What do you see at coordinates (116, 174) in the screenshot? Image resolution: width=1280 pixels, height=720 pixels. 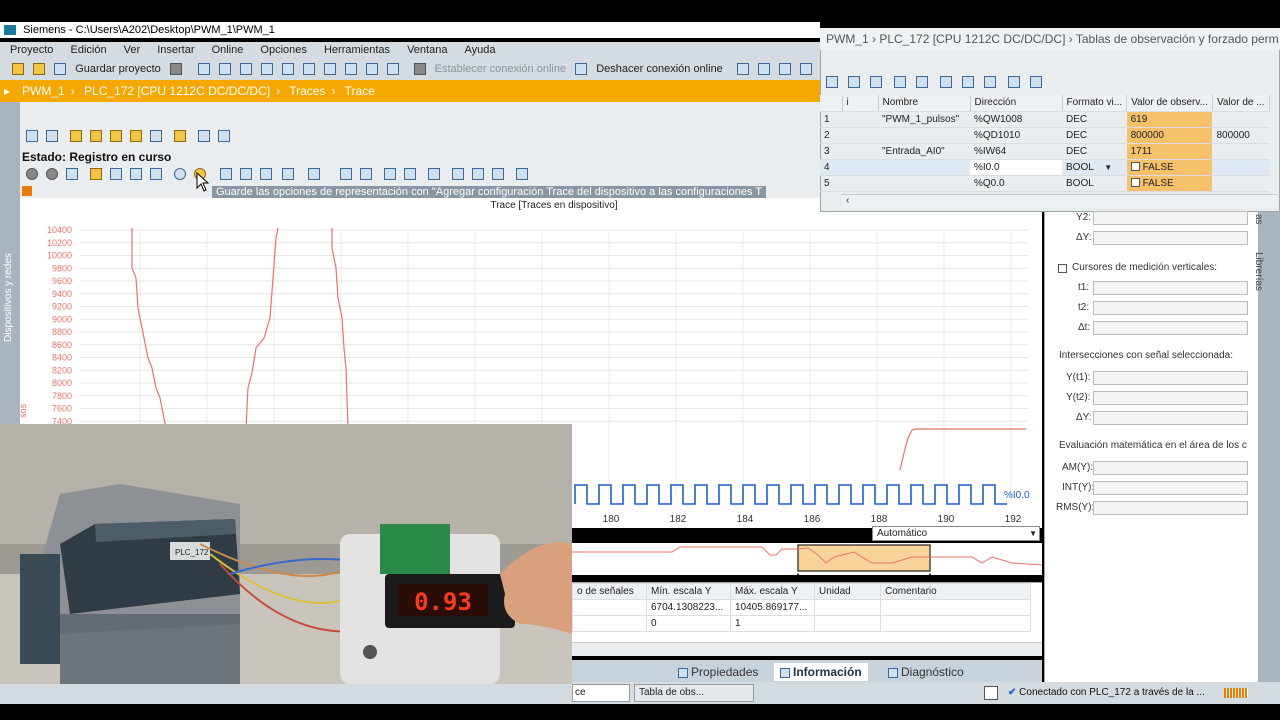 I see `zoom-box-icon` at bounding box center [116, 174].